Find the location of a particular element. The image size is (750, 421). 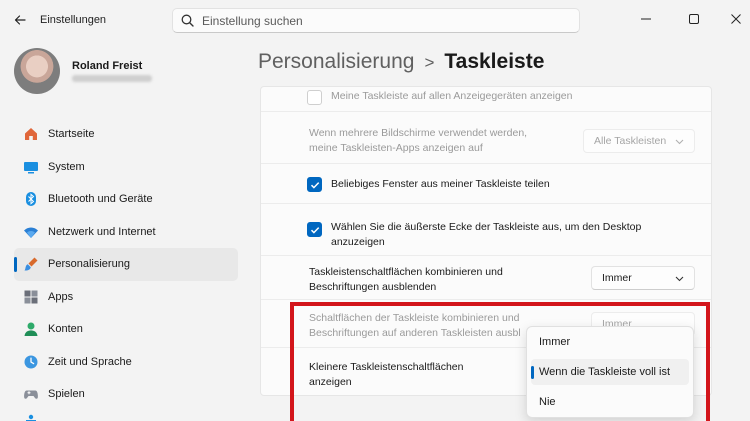

close-button is located at coordinates (736, 19).